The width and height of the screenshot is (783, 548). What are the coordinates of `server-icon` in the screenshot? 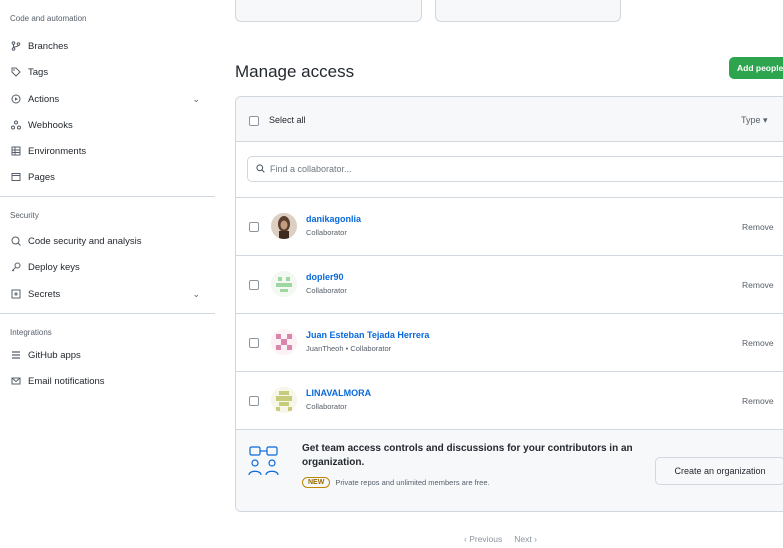 It's located at (16, 151).